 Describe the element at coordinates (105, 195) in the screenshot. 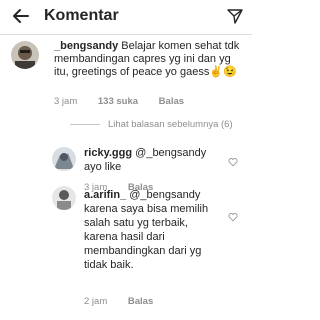

I see `reply-username: a.arifin_` at that location.